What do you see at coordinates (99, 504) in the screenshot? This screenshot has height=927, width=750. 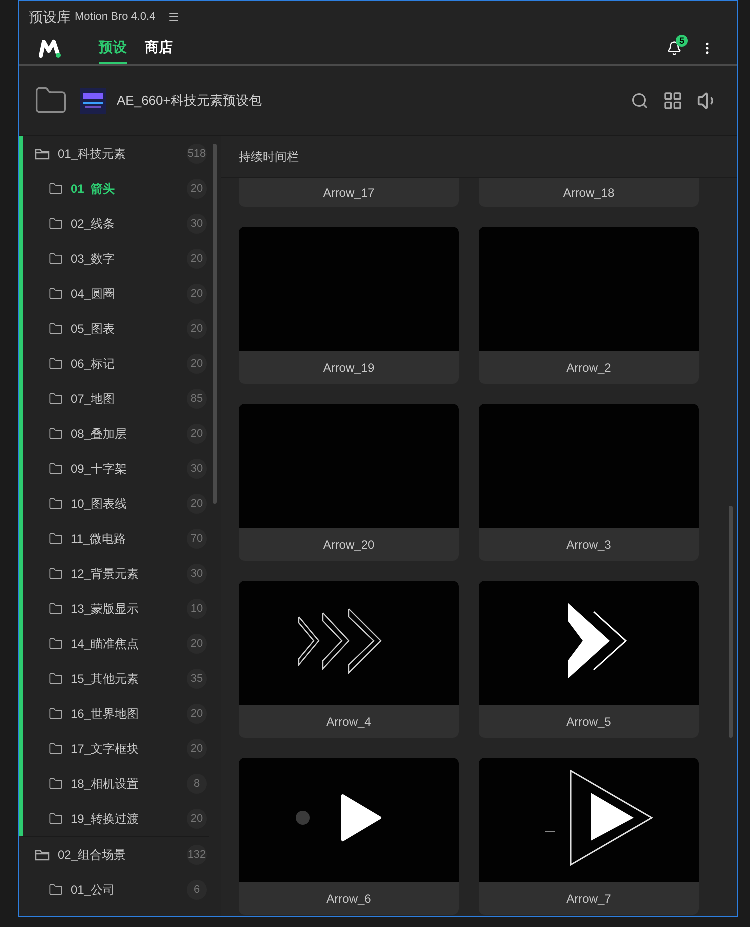 I see `item-label: 10_图表线` at bounding box center [99, 504].